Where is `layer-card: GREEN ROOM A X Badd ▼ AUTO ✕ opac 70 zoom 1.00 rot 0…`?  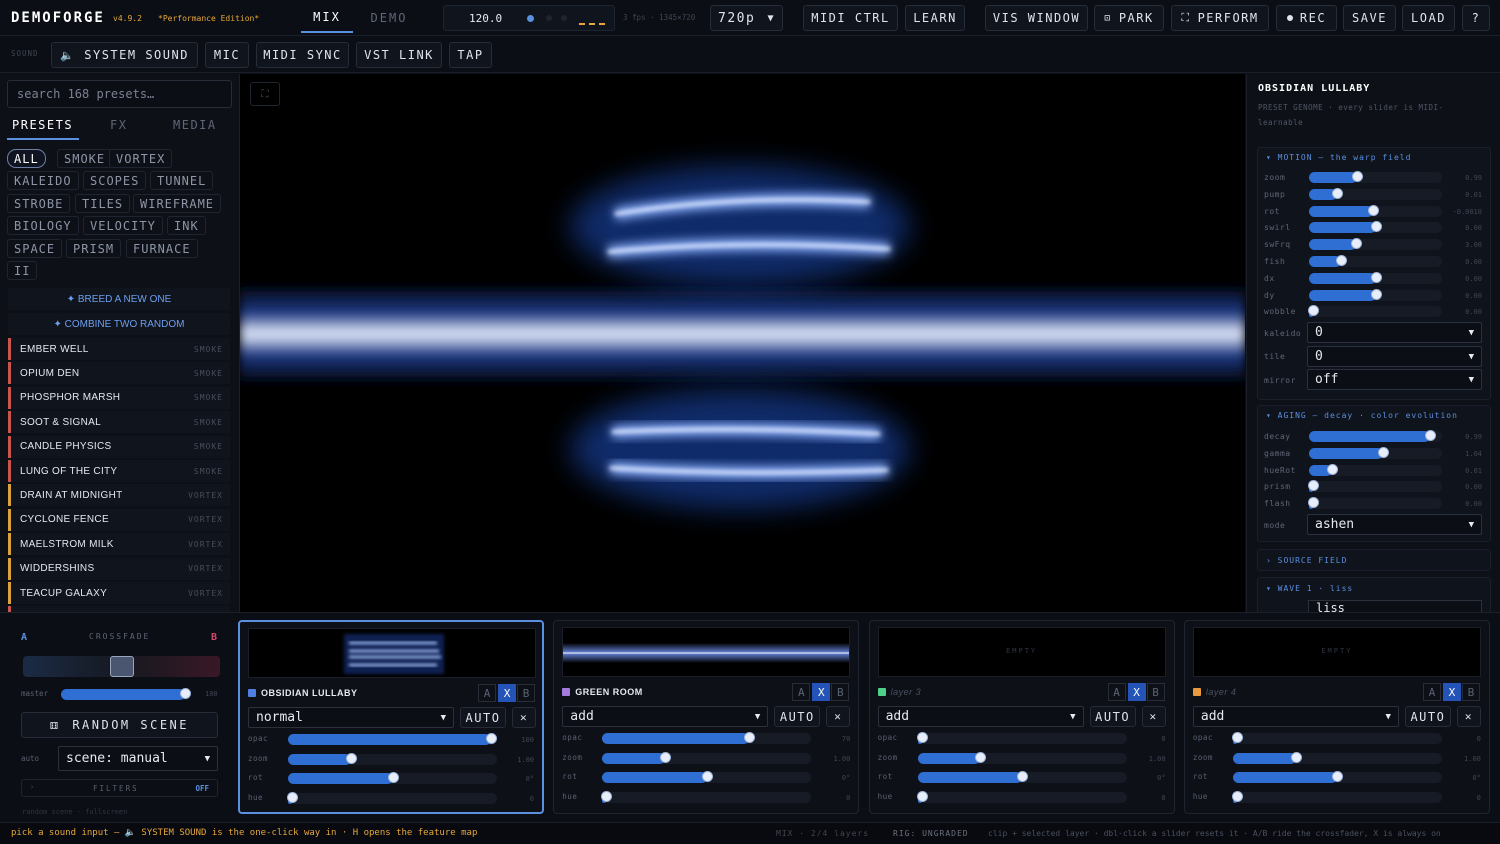 layer-card: GREEN ROOM A X Badd ▼ AUTO ✕ opac 70 zoom 1.00 rot 0… is located at coordinates (706, 717).